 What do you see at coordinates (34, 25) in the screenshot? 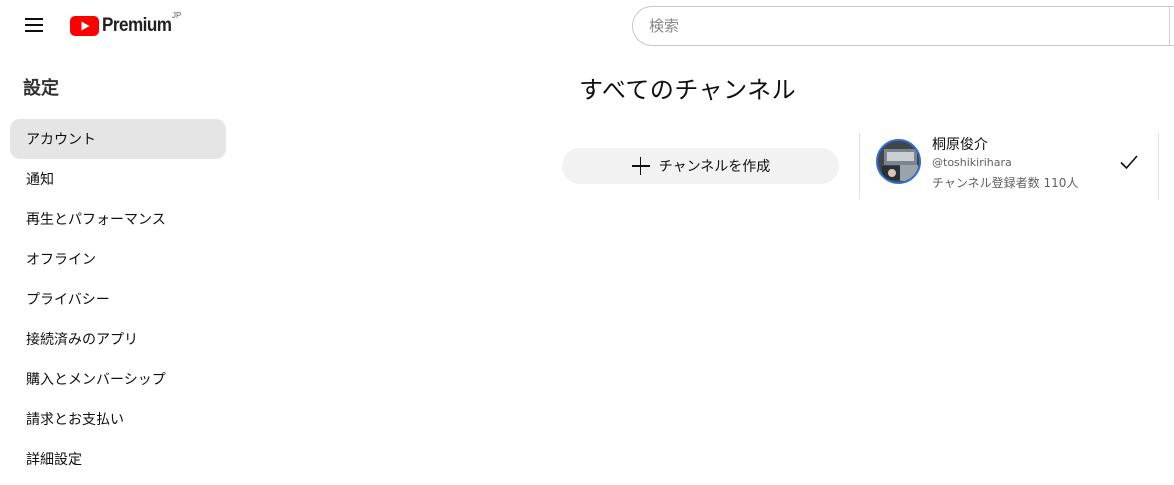
I see `hamburger-menu-icon` at bounding box center [34, 25].